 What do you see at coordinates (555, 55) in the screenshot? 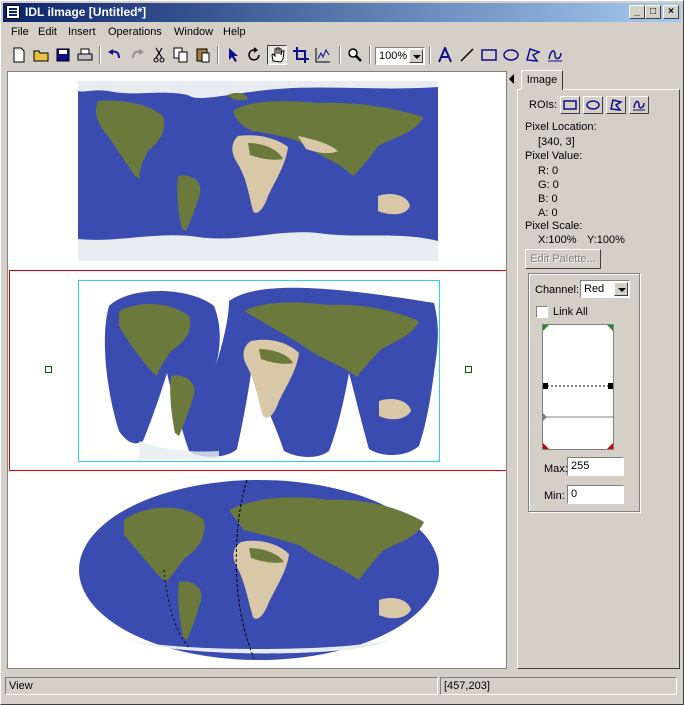
I see `freehand-tool-icon` at bounding box center [555, 55].